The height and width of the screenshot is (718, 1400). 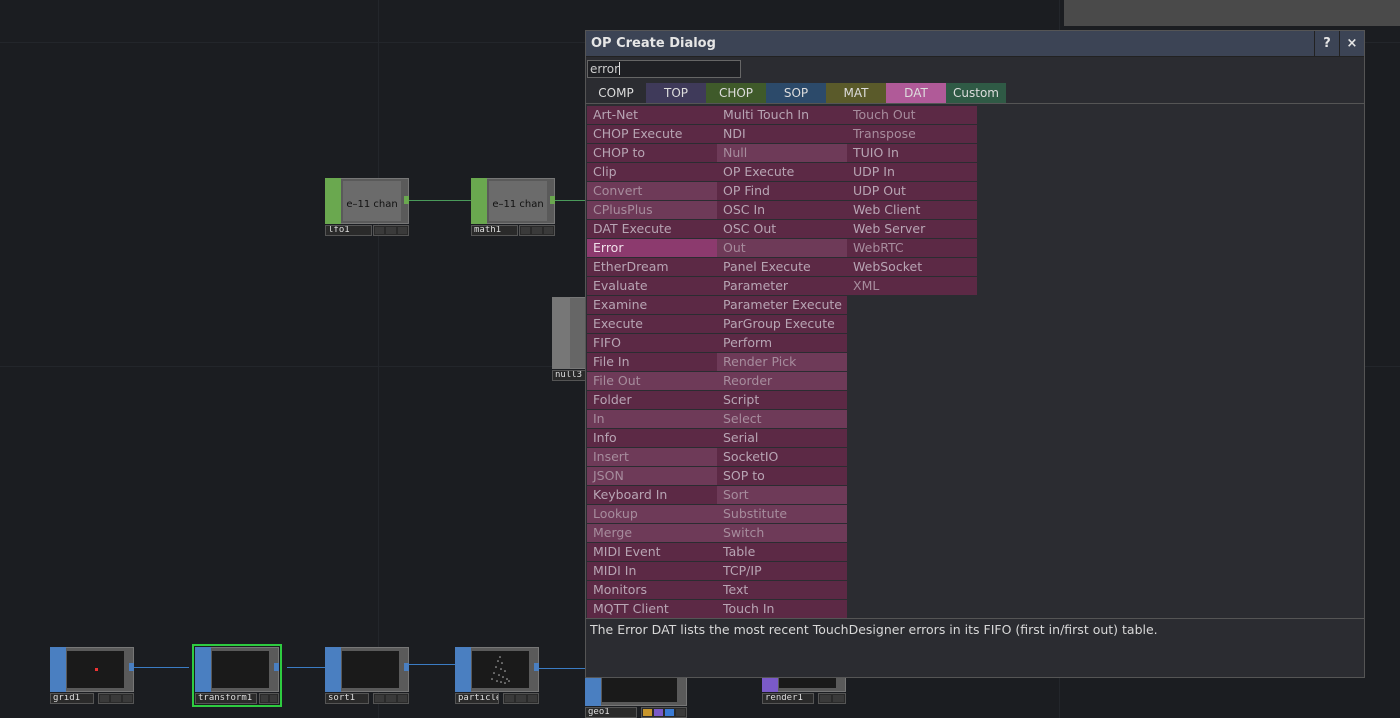 What do you see at coordinates (652, 495) in the screenshot?
I see `op-item: Keyboard In` at bounding box center [652, 495].